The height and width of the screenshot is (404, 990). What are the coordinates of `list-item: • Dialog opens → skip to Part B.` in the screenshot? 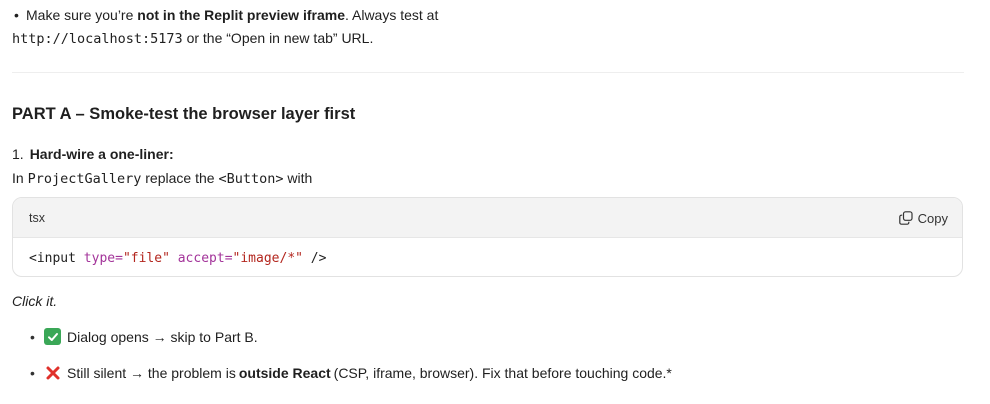 It's located at (144, 336).